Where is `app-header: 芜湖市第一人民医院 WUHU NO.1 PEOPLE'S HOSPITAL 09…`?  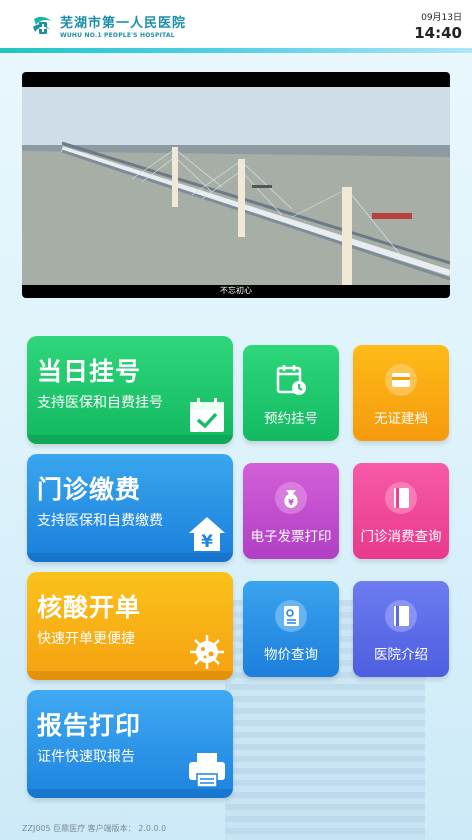
app-header: 芜湖市第一人民医院 WUHU NO.1 PEOPLE'S HOSPITAL 09… is located at coordinates (236, 26).